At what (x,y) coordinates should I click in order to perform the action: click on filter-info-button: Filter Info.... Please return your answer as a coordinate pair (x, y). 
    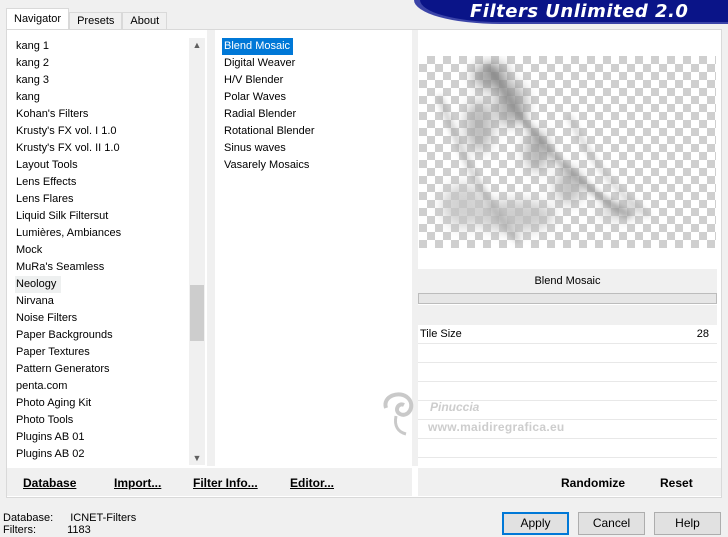
    Looking at the image, I should click on (225, 483).